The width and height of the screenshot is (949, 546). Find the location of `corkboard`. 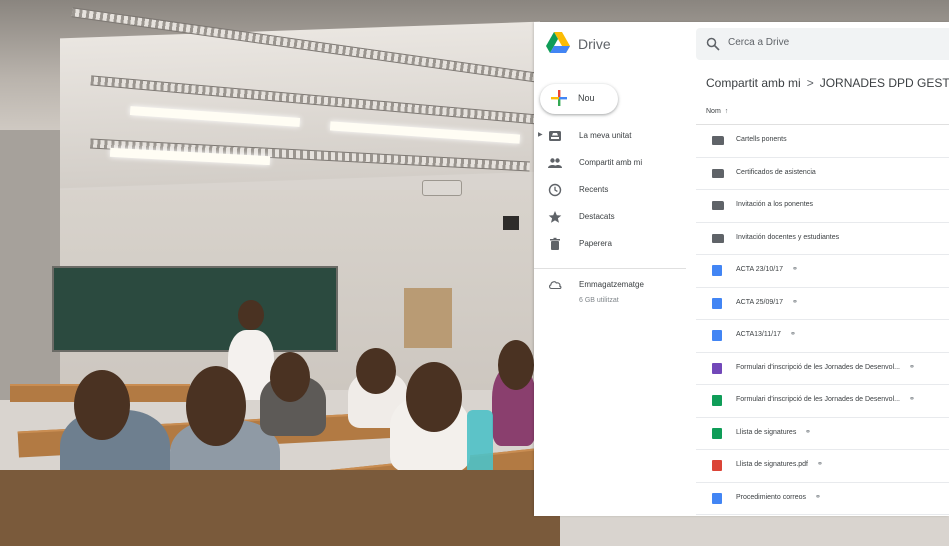

corkboard is located at coordinates (428, 318).